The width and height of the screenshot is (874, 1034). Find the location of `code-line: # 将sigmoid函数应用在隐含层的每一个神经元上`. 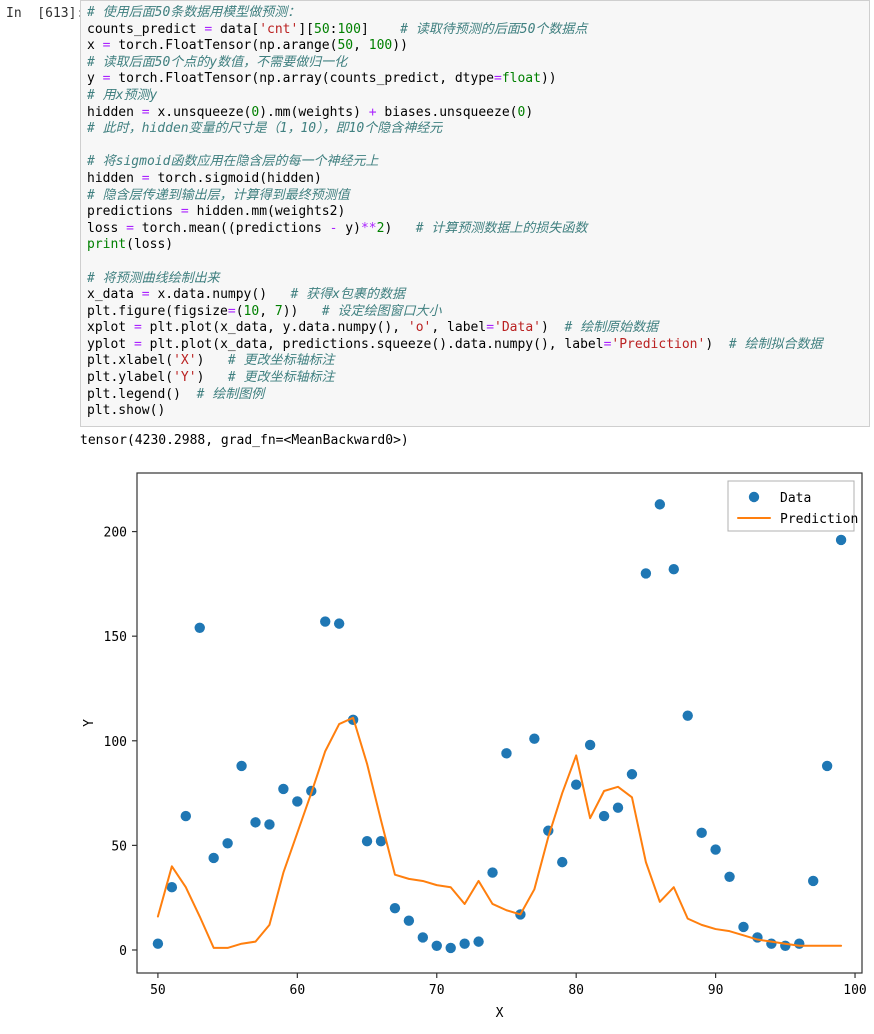

code-line: # 将sigmoid函数应用在隐含层的每一个神经元上 is located at coordinates (475, 162).